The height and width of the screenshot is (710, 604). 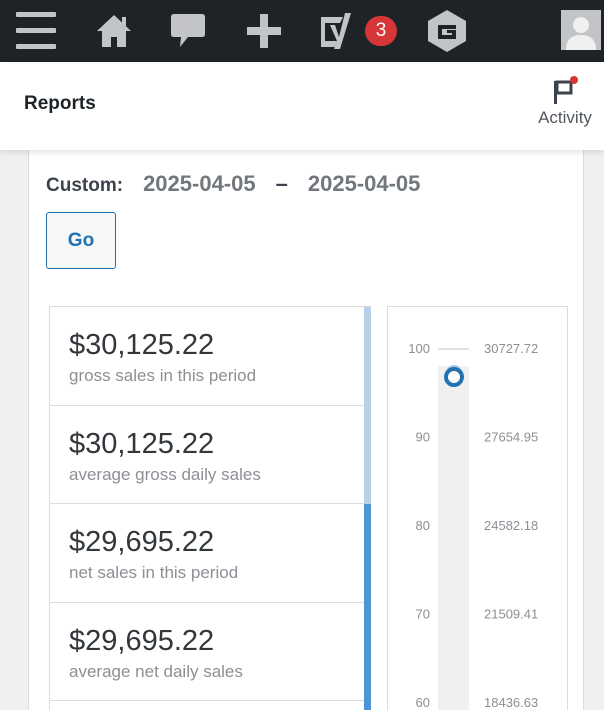 I want to click on stat-item: $29,695.22 net sales in this period, so click(x=210, y=553).